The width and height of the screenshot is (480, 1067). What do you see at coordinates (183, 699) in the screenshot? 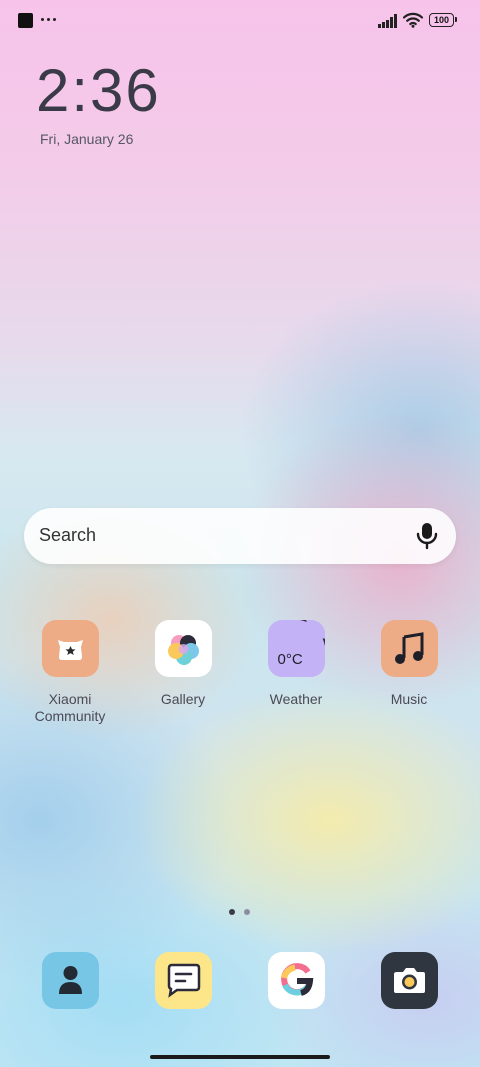
I see `app-label: Gallery` at bounding box center [183, 699].